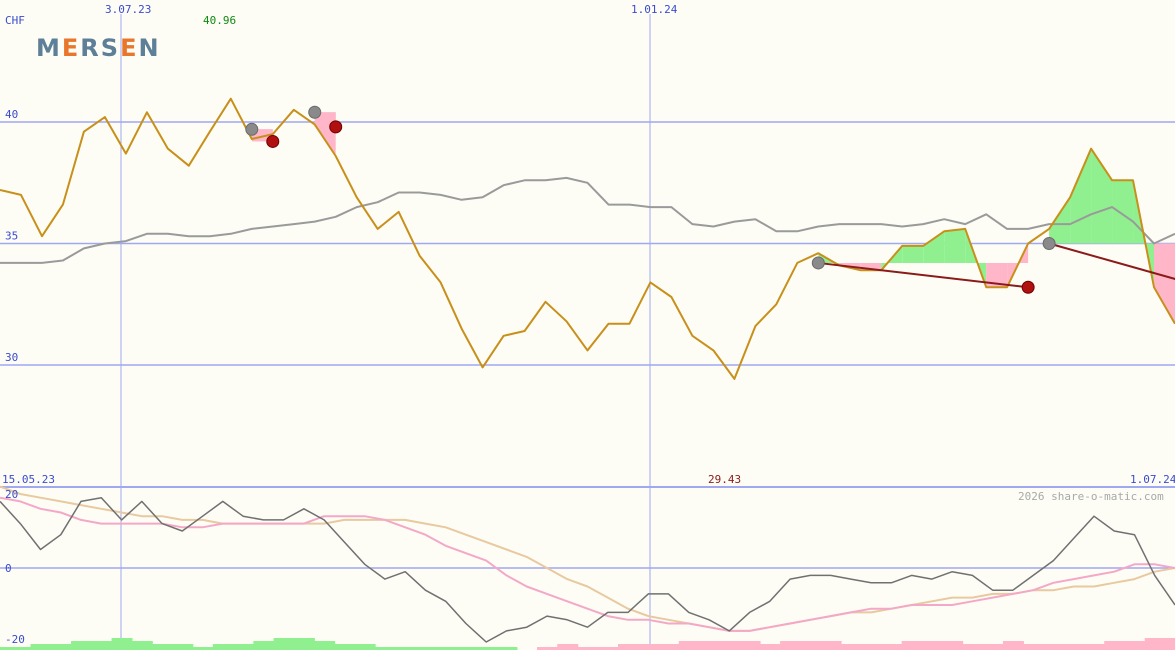  What do you see at coordinates (11, 236) in the screenshot?
I see `y-tick-35: 35` at bounding box center [11, 236].